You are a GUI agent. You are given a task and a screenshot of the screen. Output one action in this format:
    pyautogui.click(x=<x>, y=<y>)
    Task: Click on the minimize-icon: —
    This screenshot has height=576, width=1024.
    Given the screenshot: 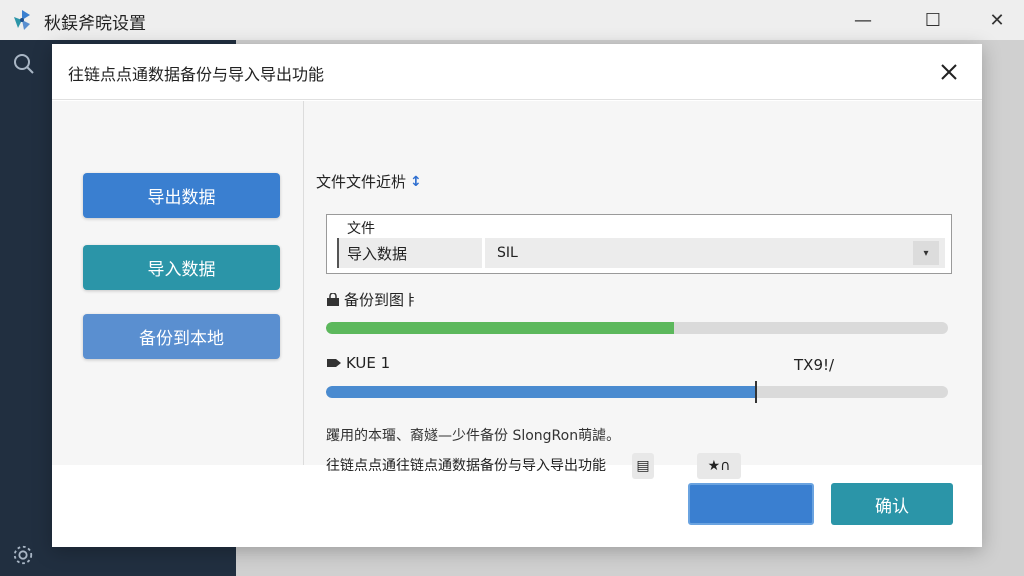 What is the action you would take?
    pyautogui.click(x=863, y=20)
    